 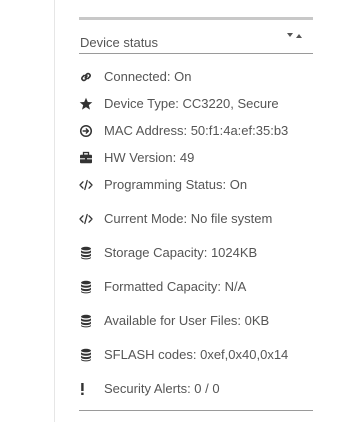 What do you see at coordinates (119, 42) in the screenshot?
I see `panel-title: Device status` at bounding box center [119, 42].